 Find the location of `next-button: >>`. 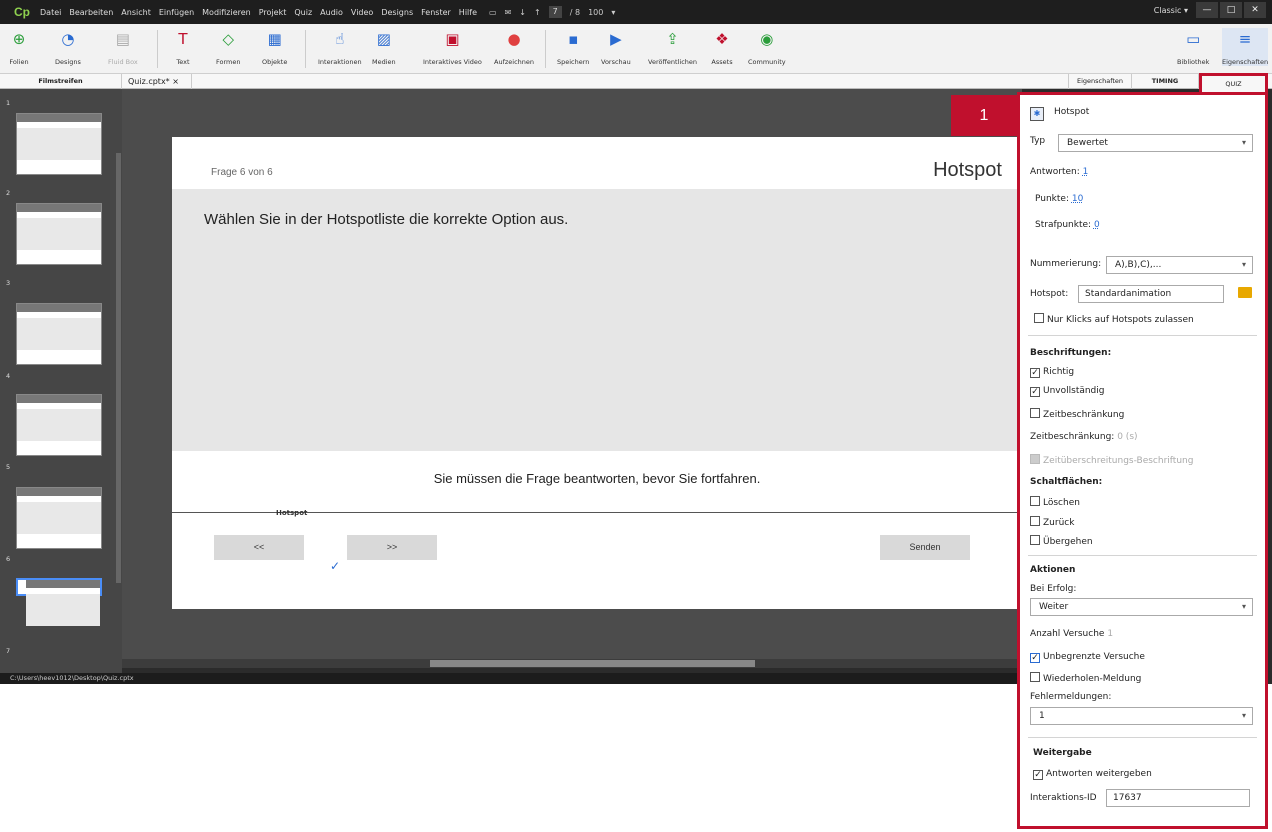

next-button: >> is located at coordinates (392, 547).